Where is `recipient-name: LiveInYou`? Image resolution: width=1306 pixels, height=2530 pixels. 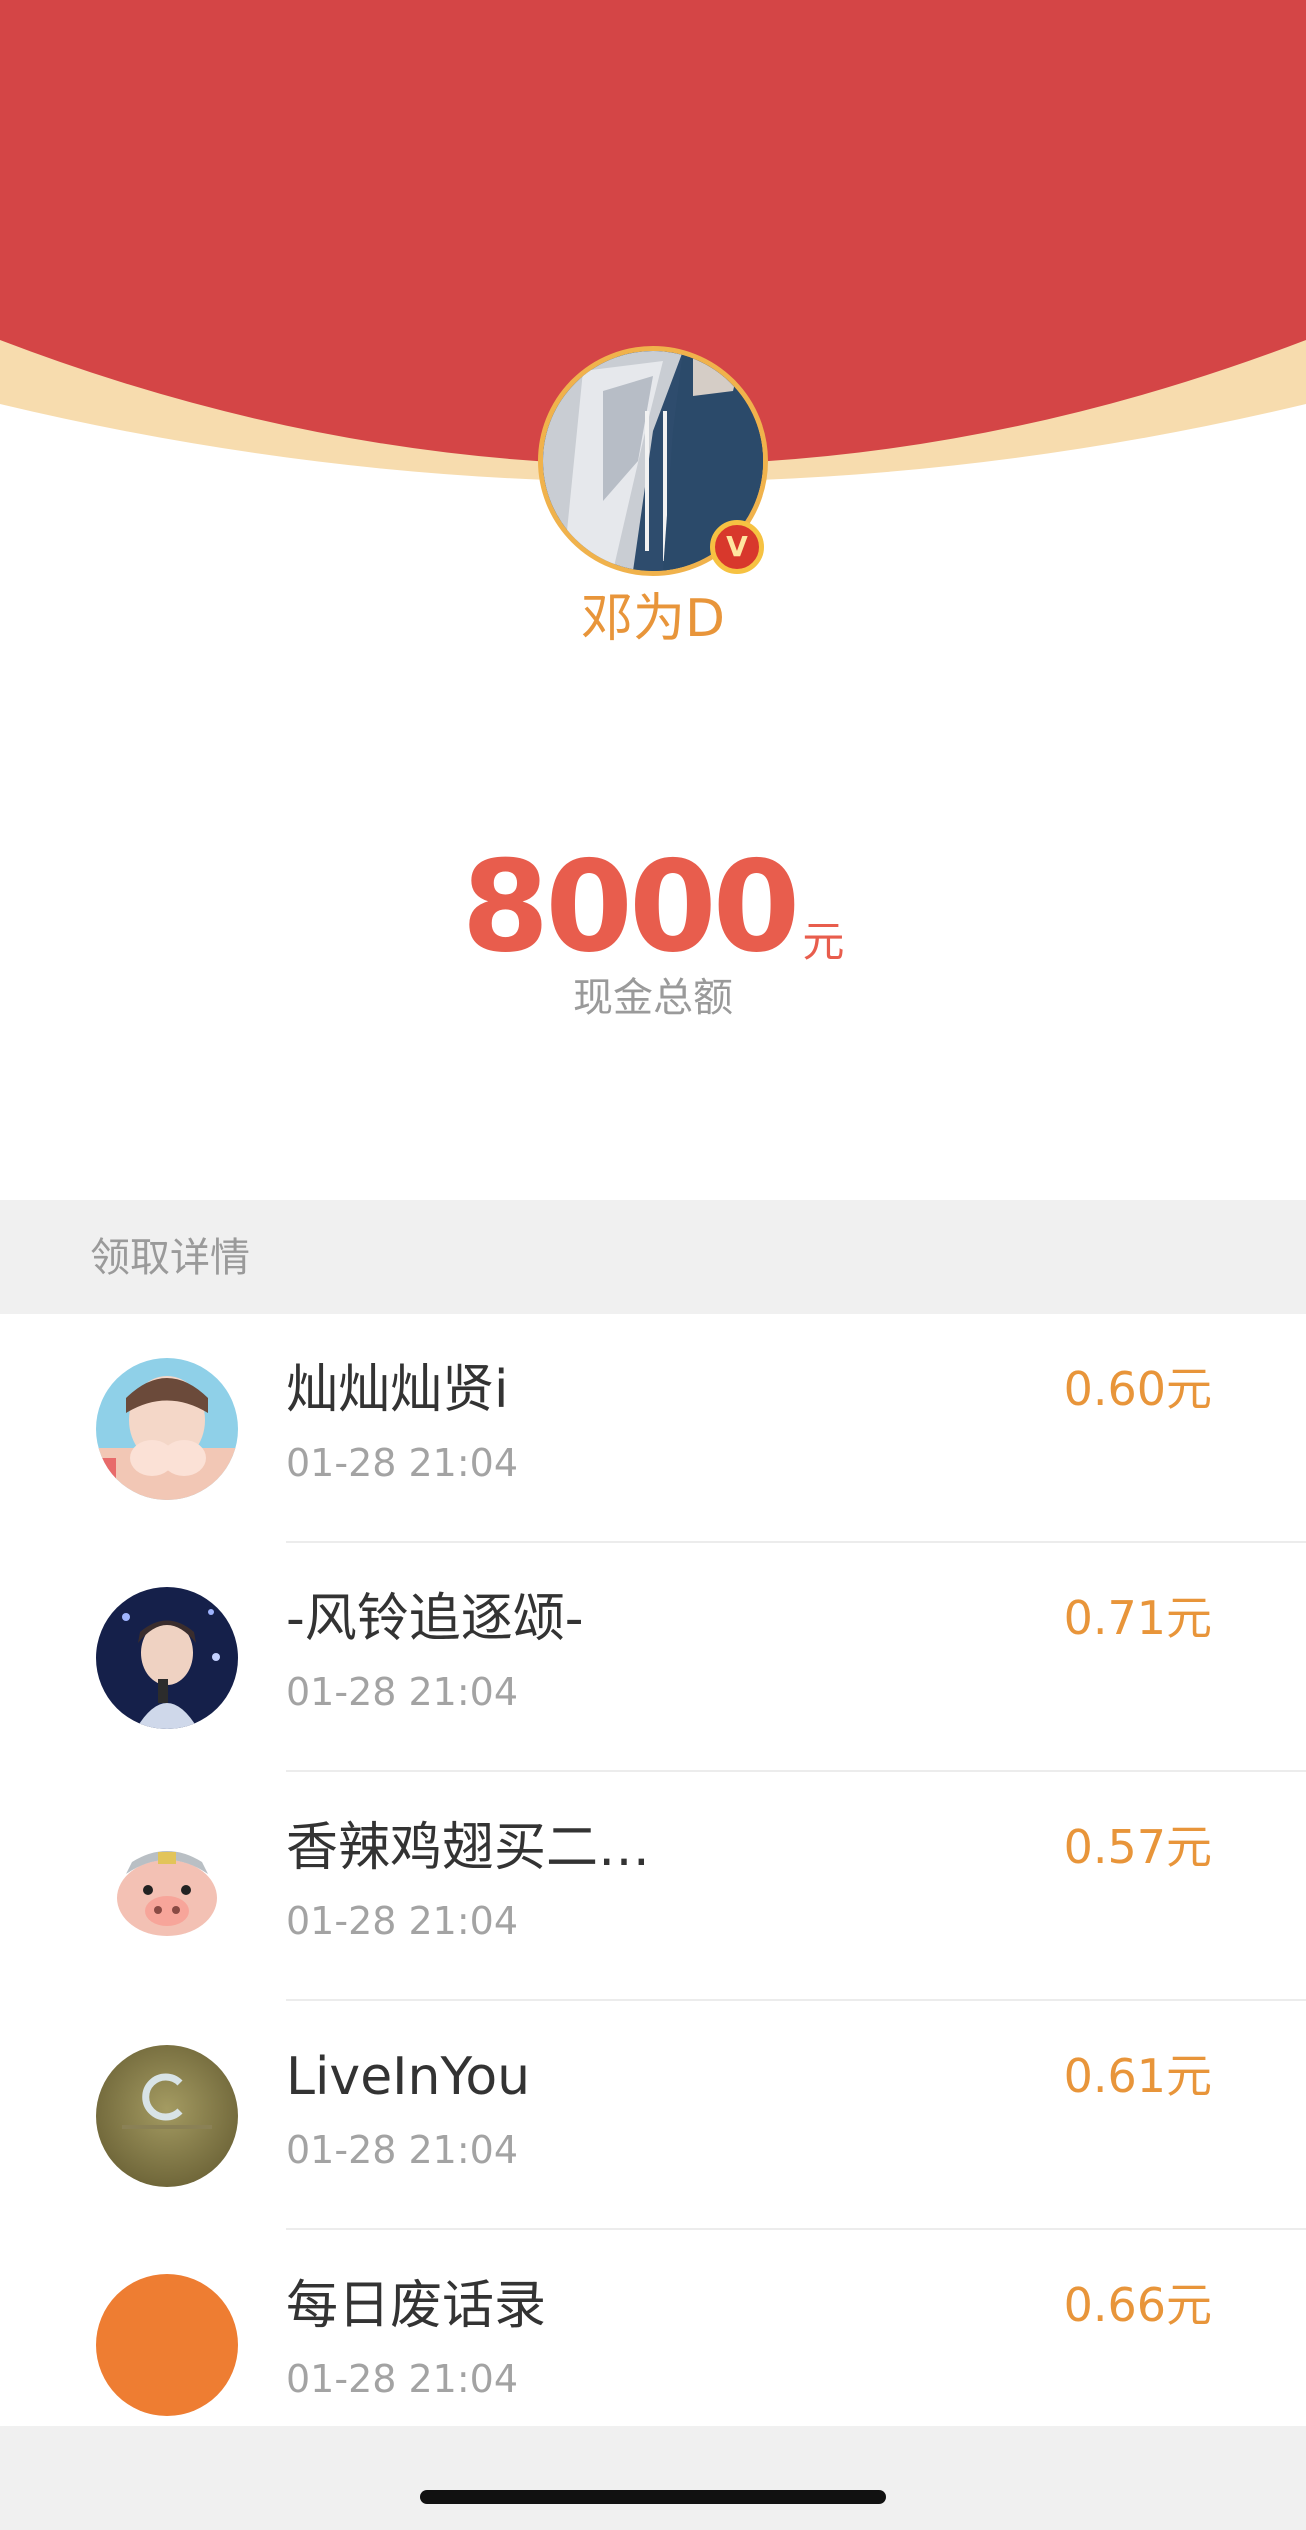
recipient-name: LiveInYou is located at coordinates (408, 2077).